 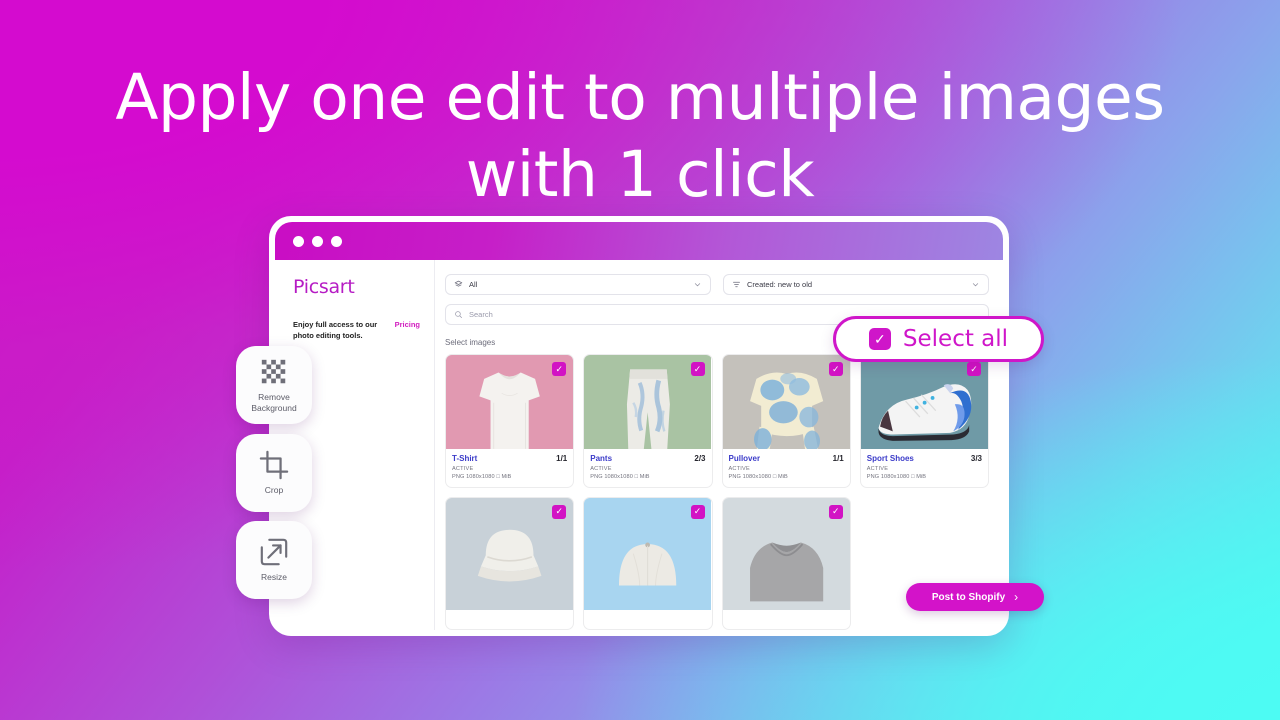 I want to click on sort-value: Created: new to old, so click(x=780, y=284).